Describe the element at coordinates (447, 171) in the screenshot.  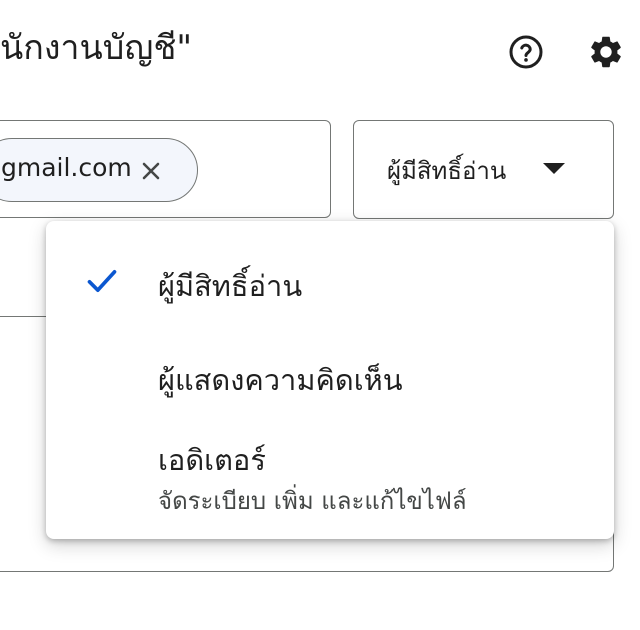
I see `role-dropdown-value: ผู้มีสิทธิ์อ่าน` at that location.